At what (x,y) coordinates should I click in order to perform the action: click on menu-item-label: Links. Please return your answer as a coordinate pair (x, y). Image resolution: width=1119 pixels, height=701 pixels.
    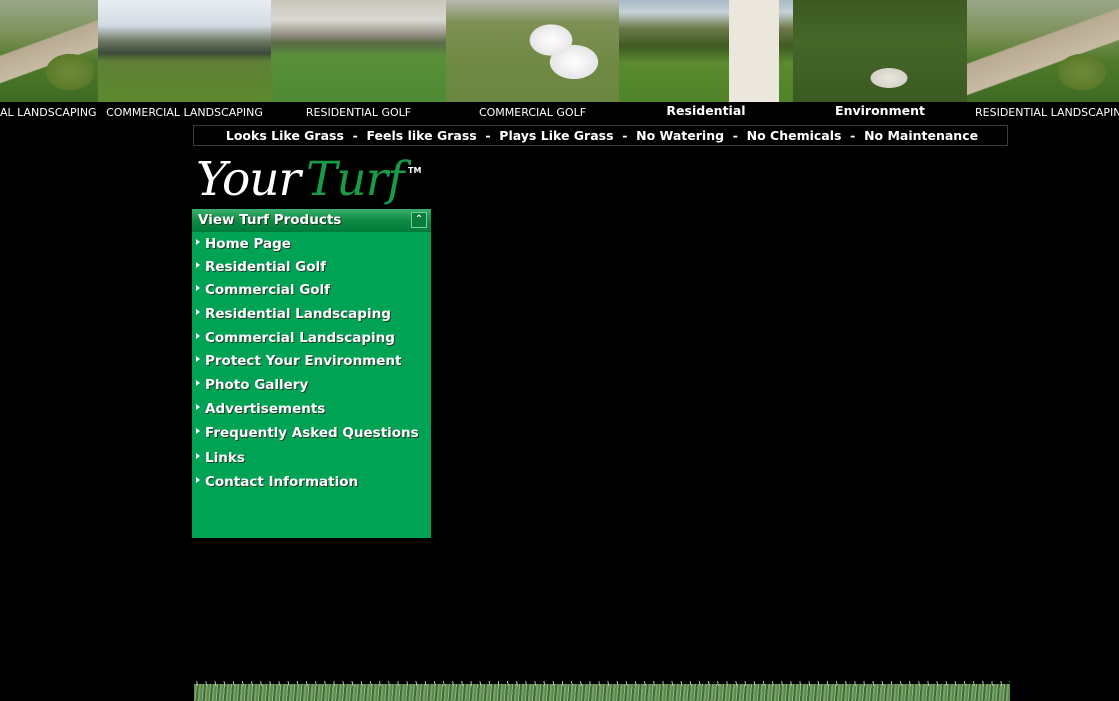
    Looking at the image, I should click on (225, 458).